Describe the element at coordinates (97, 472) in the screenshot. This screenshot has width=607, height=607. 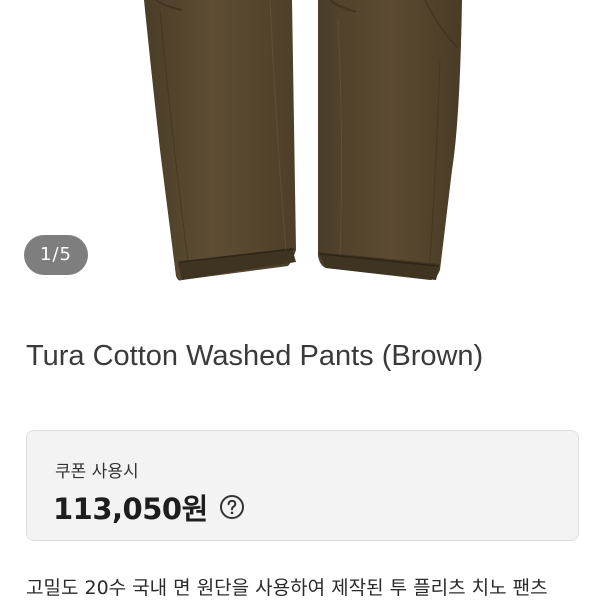
I see `coupon-label: 쿠폰 사용시` at that location.